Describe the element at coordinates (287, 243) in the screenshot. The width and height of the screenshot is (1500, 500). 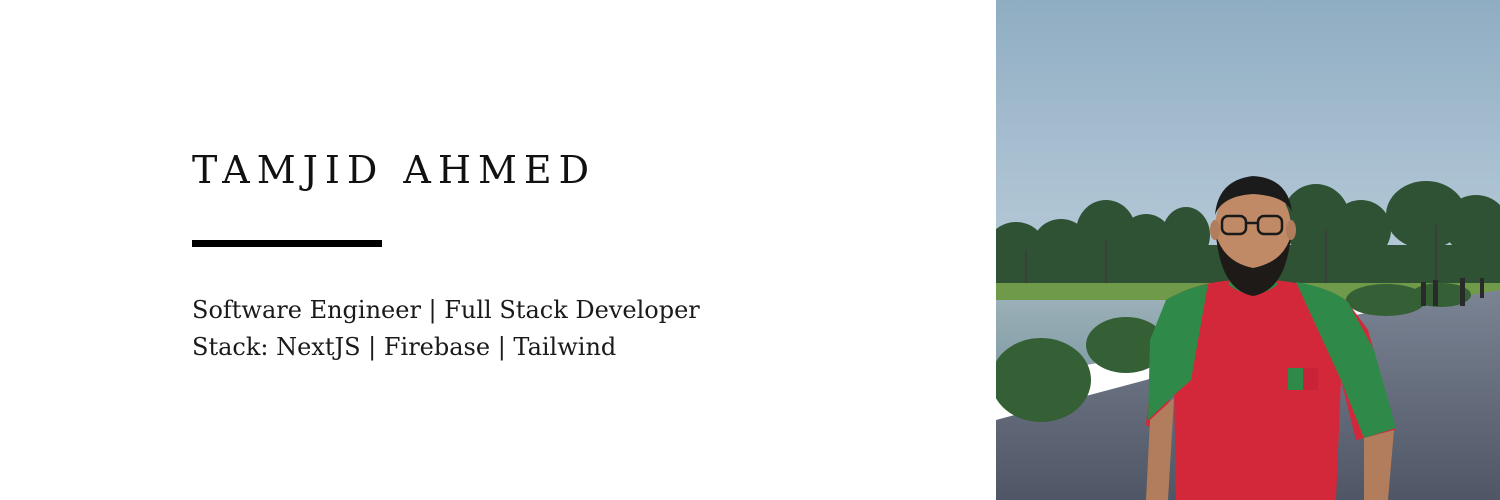
I see `name-divider` at that location.